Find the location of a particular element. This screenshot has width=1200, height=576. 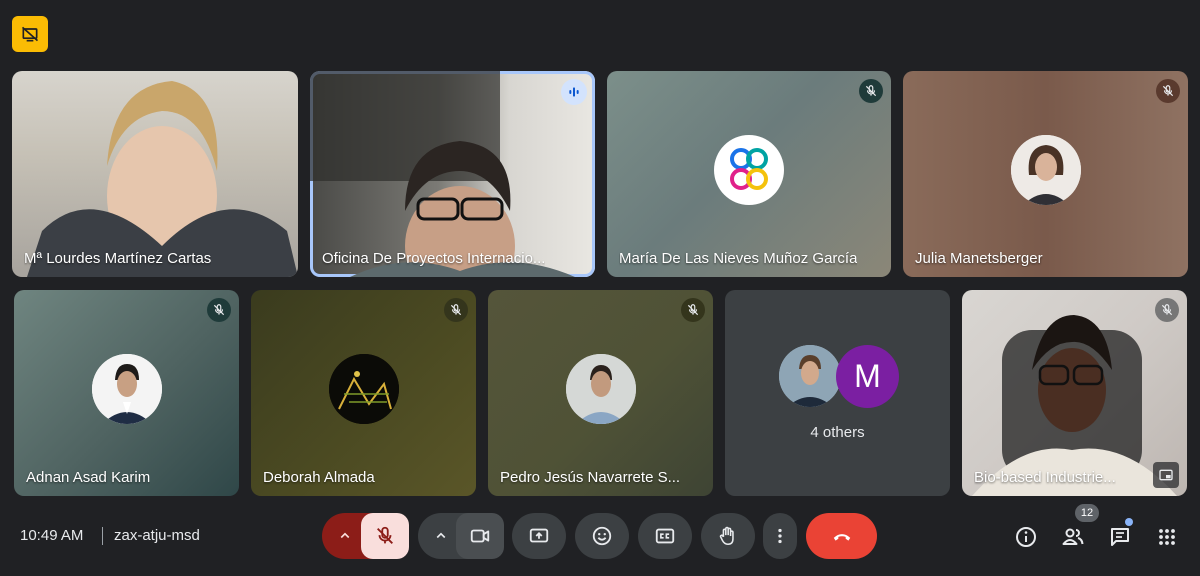

chat-notification-dot is located at coordinates (1129, 522).